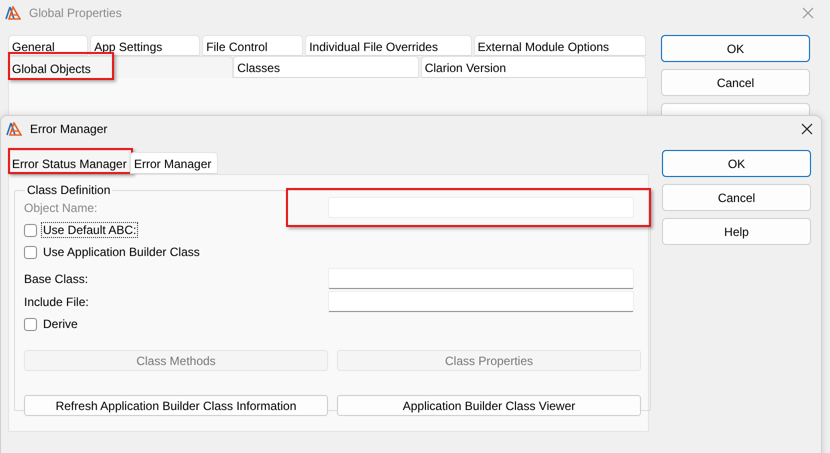 This screenshot has width=830, height=453. What do you see at coordinates (533, 67) in the screenshot?
I see `tab: Clarion Version` at bounding box center [533, 67].